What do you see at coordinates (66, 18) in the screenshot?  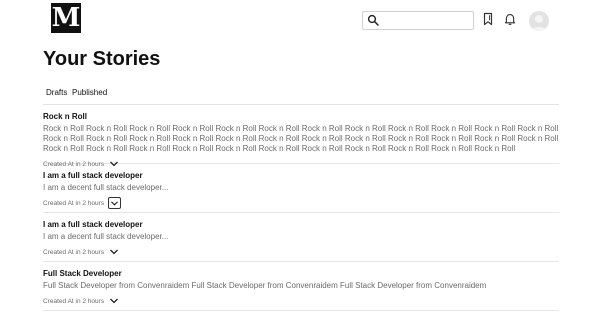 I see `medium-logo: M` at bounding box center [66, 18].